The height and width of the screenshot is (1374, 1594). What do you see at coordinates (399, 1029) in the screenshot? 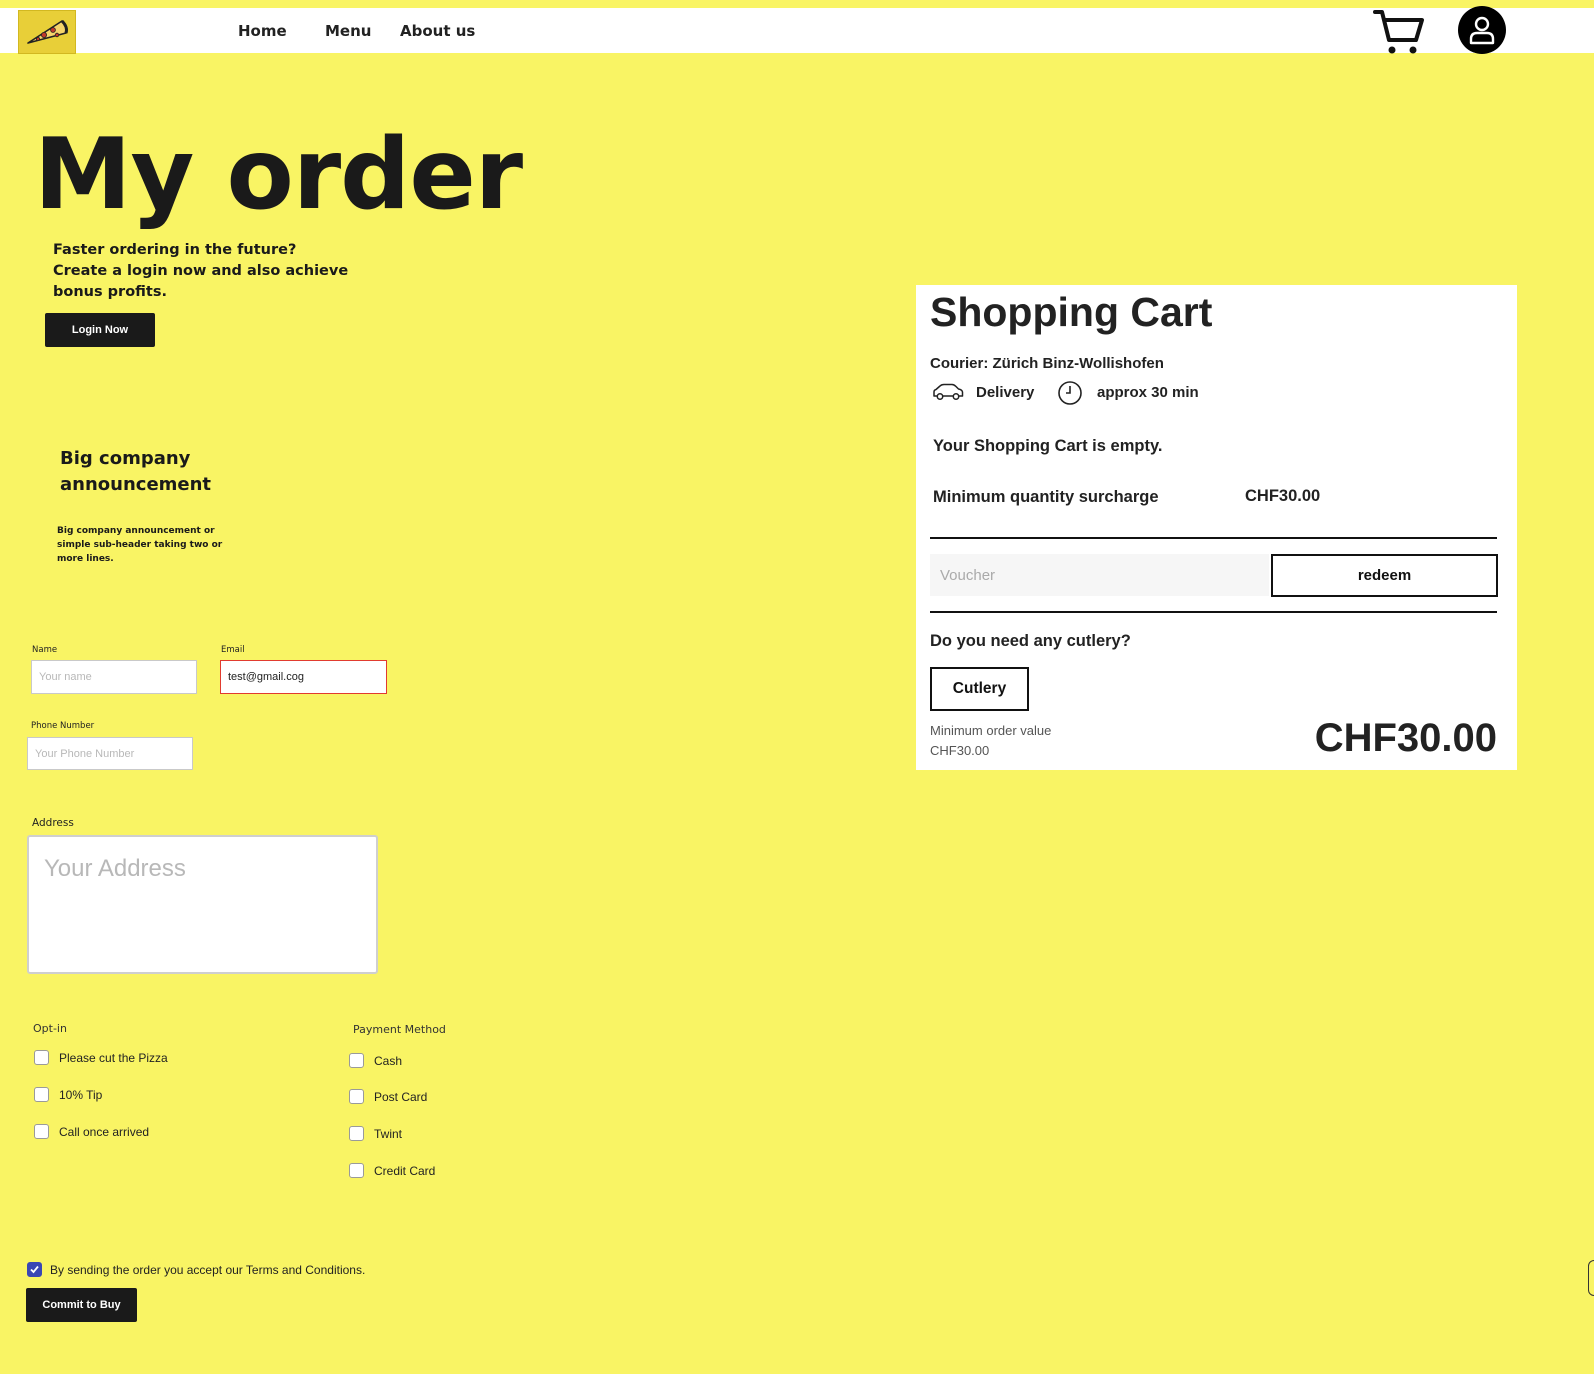
I see `payment-method-label: Payment Method` at bounding box center [399, 1029].